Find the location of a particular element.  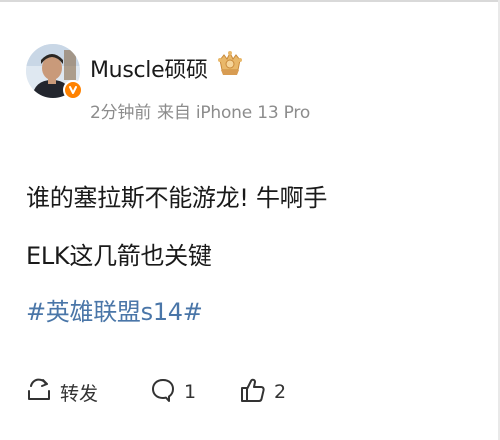

verified-badge-icon is located at coordinates (73, 90).